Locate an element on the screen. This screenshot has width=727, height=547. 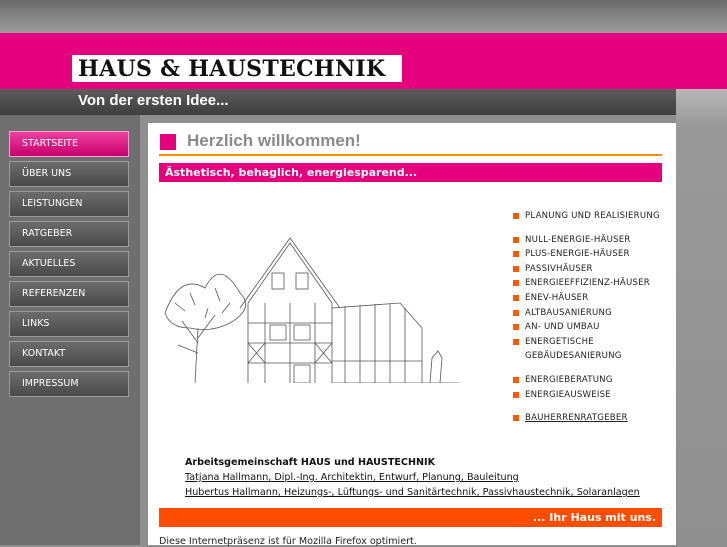
nav-item-aktuelles: AKTUELLES is located at coordinates (69, 264).